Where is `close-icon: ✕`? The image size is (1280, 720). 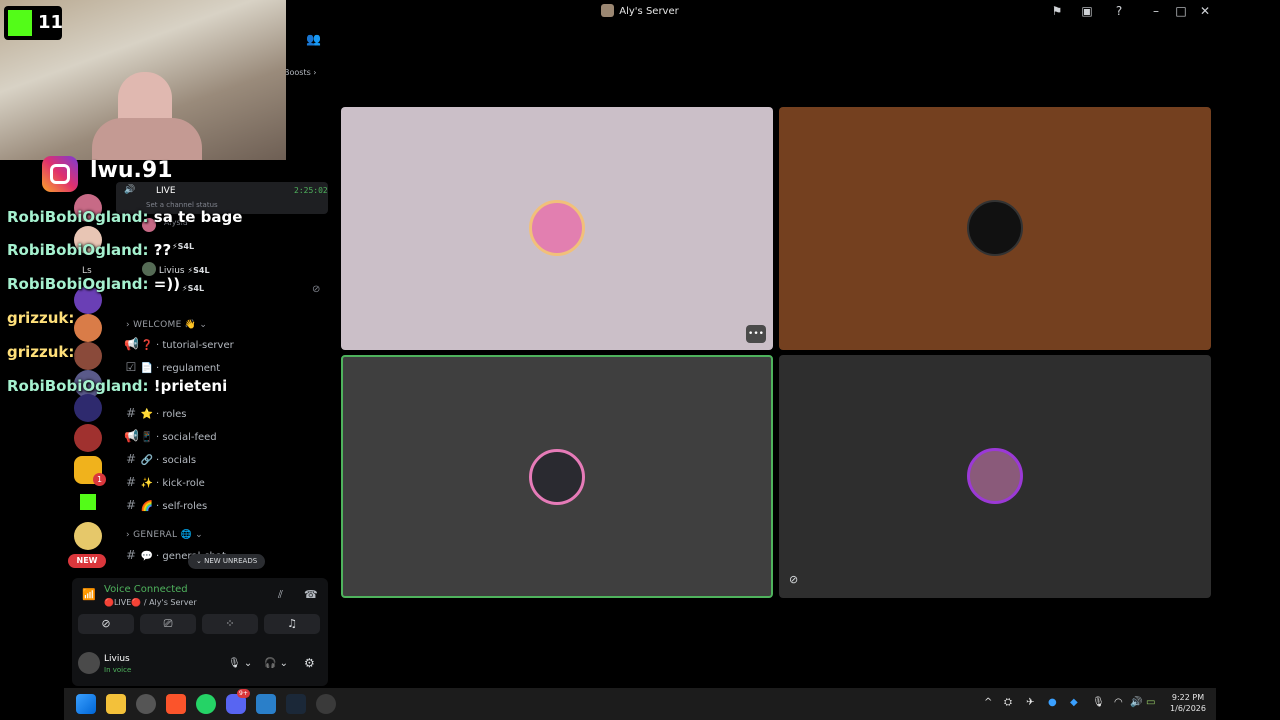 close-icon: ✕ is located at coordinates (1205, 11).